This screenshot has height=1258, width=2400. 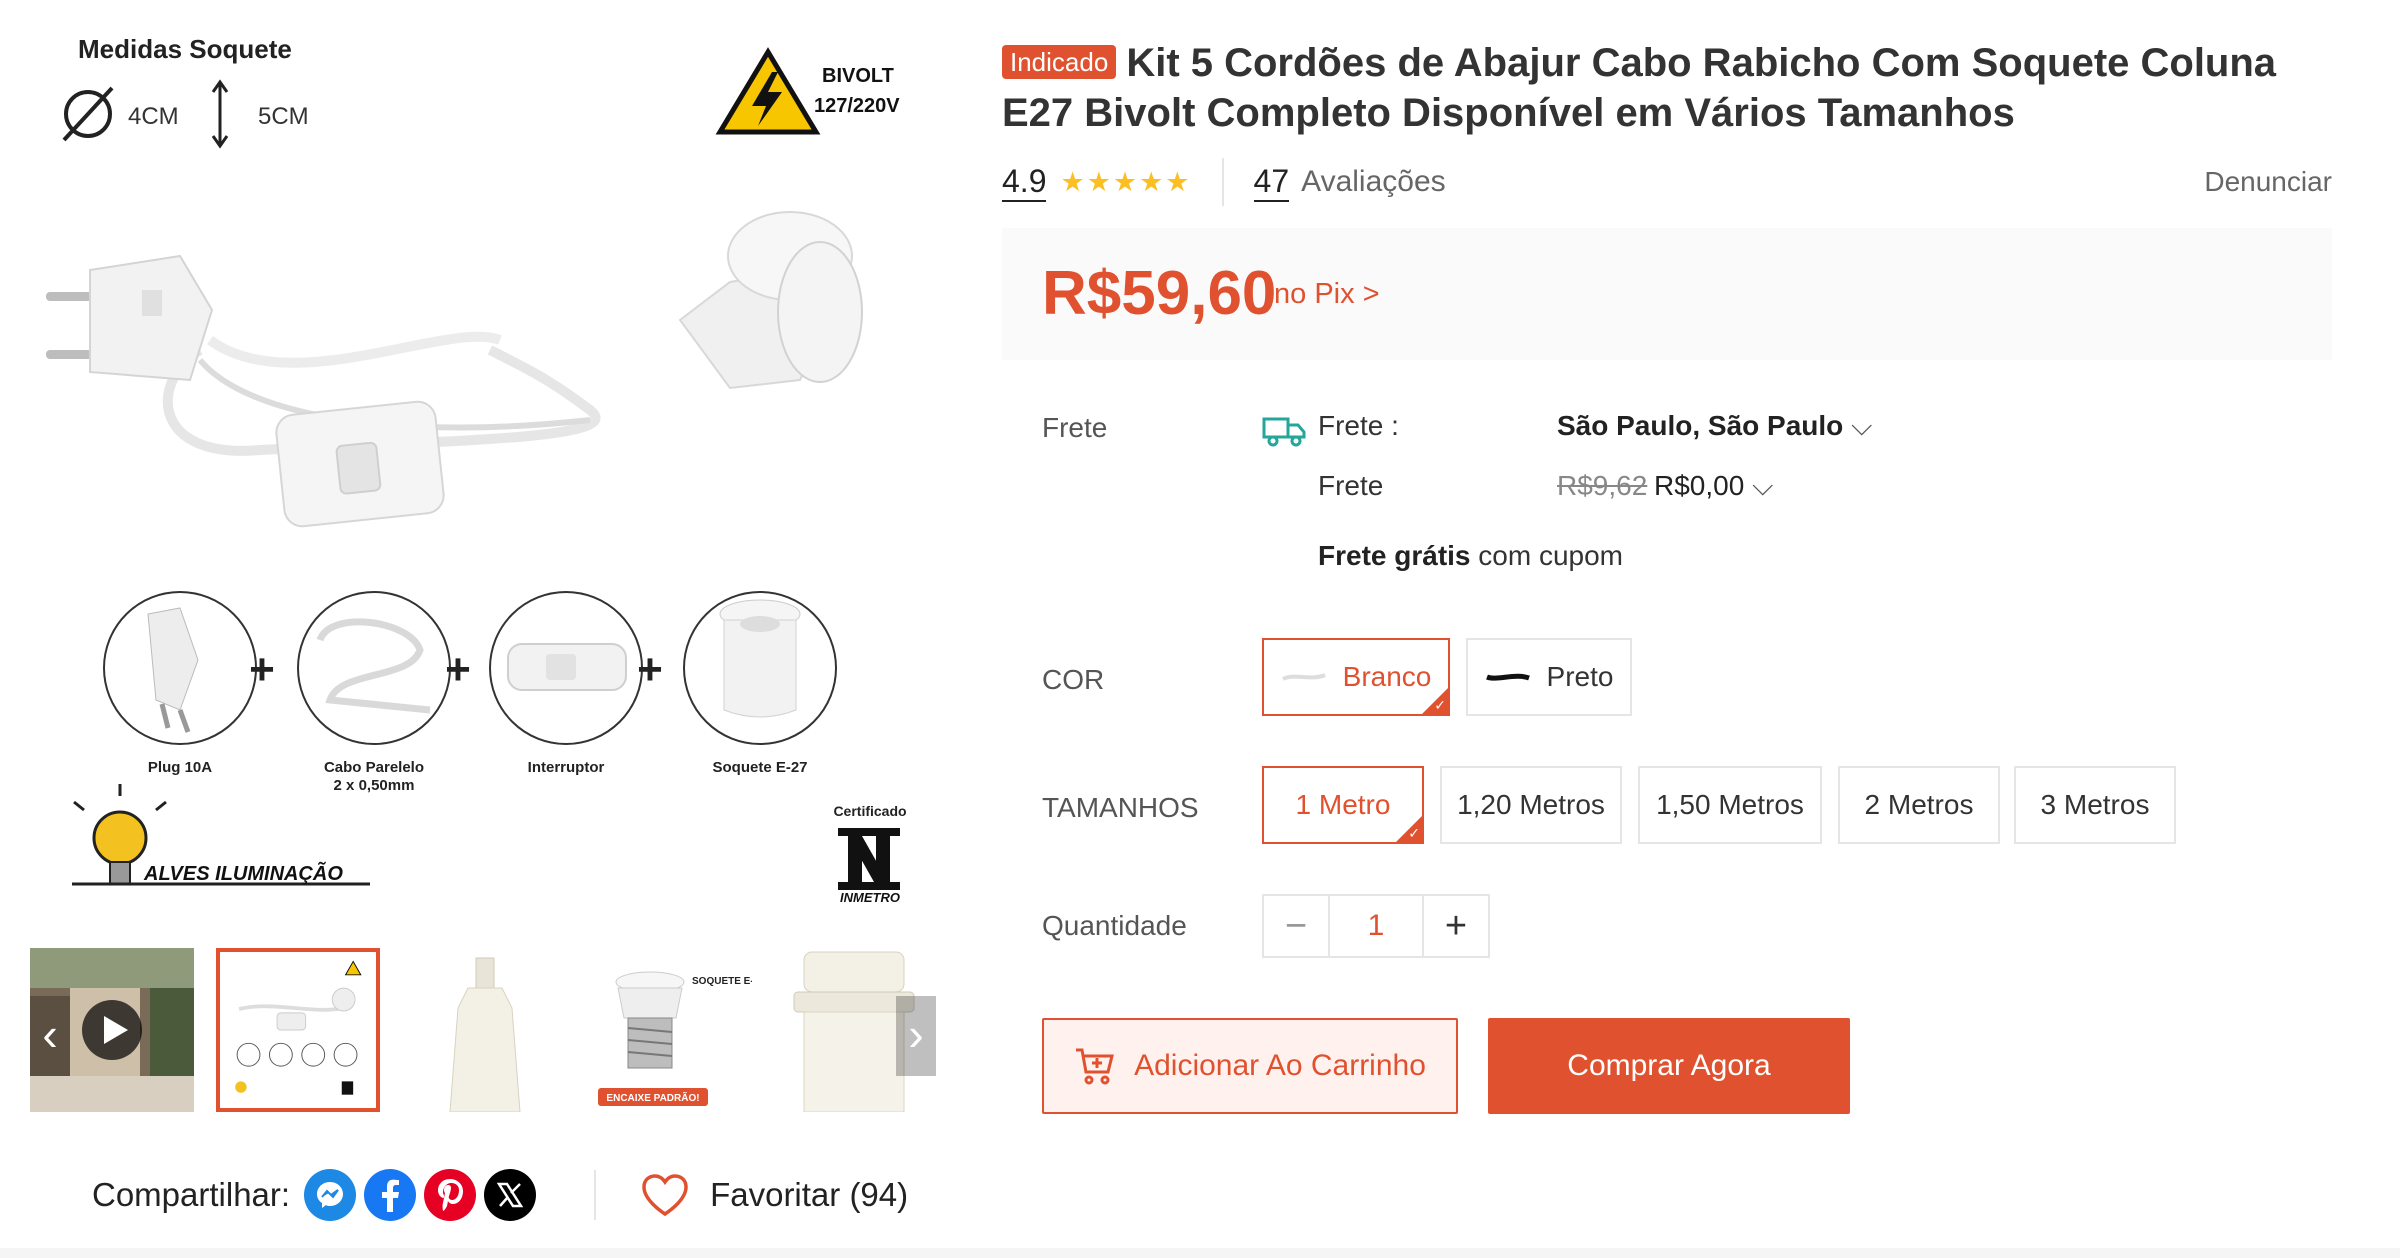 I want to click on size-option-label: 1 Metro, so click(x=1343, y=804).